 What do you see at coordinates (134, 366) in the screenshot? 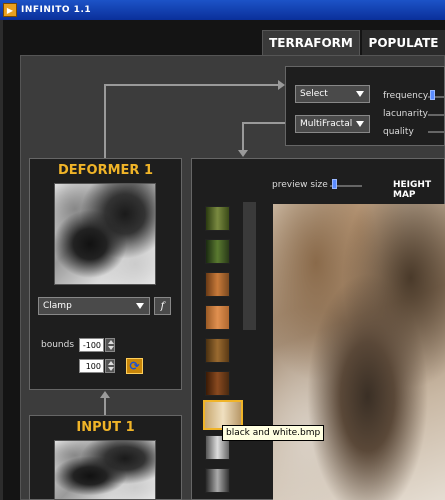
I see `refresh-icon: ⟳` at bounding box center [134, 366].